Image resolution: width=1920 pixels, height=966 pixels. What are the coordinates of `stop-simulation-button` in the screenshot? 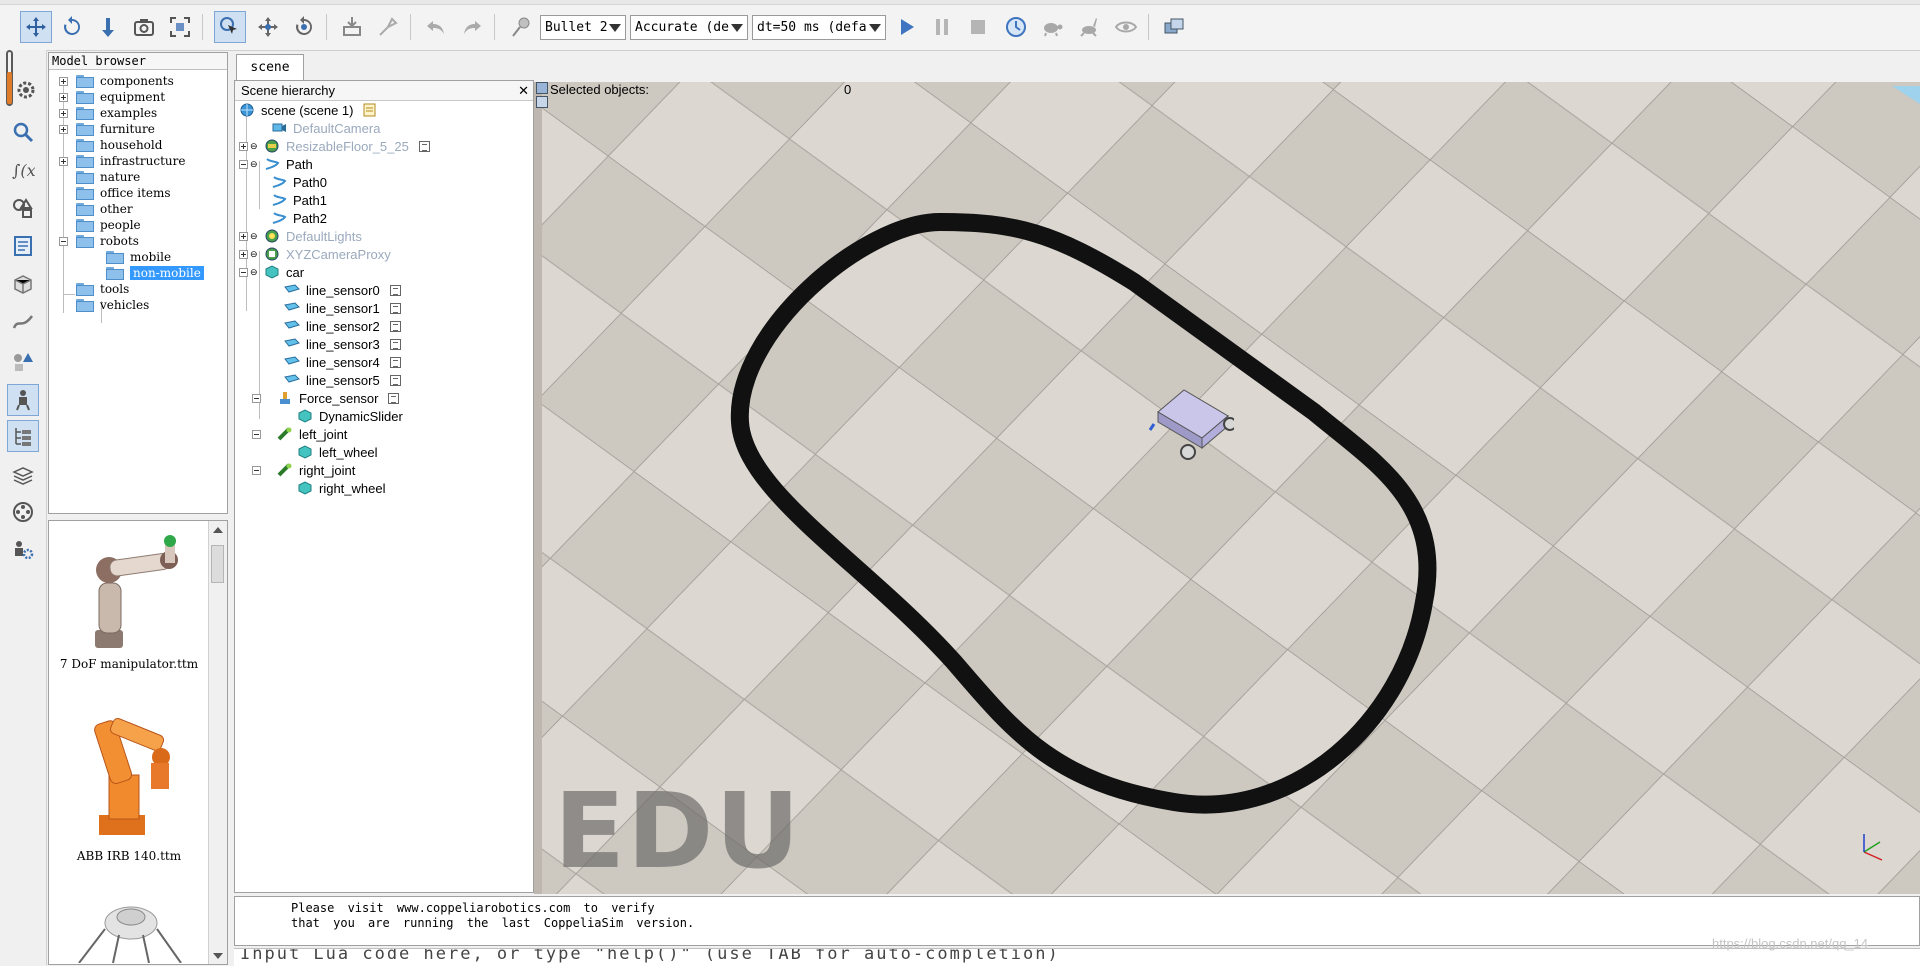 It's located at (978, 27).